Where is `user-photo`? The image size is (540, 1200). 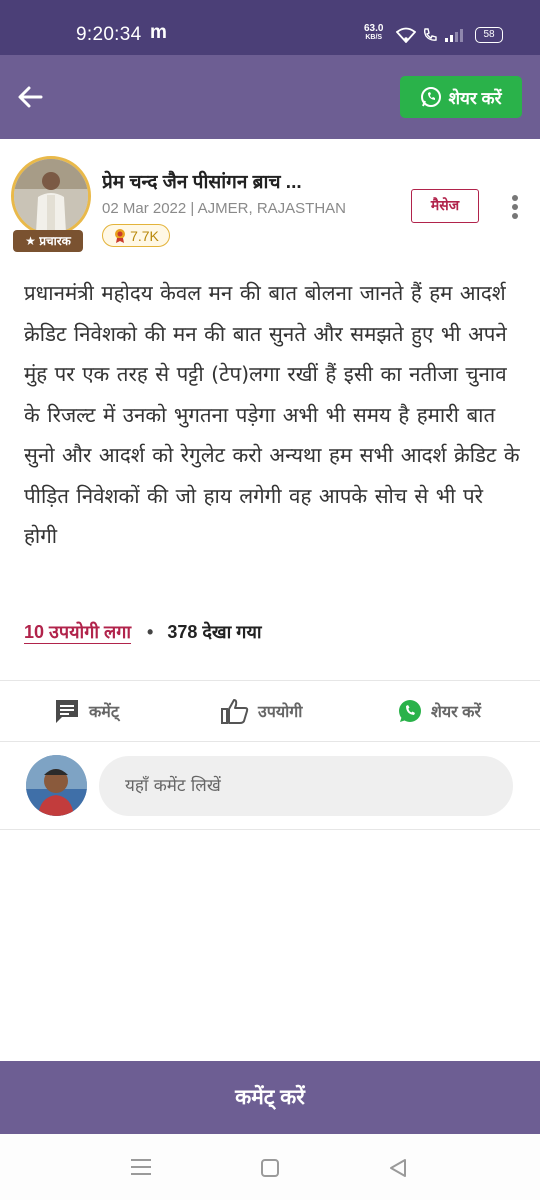
user-photo is located at coordinates (56, 785).